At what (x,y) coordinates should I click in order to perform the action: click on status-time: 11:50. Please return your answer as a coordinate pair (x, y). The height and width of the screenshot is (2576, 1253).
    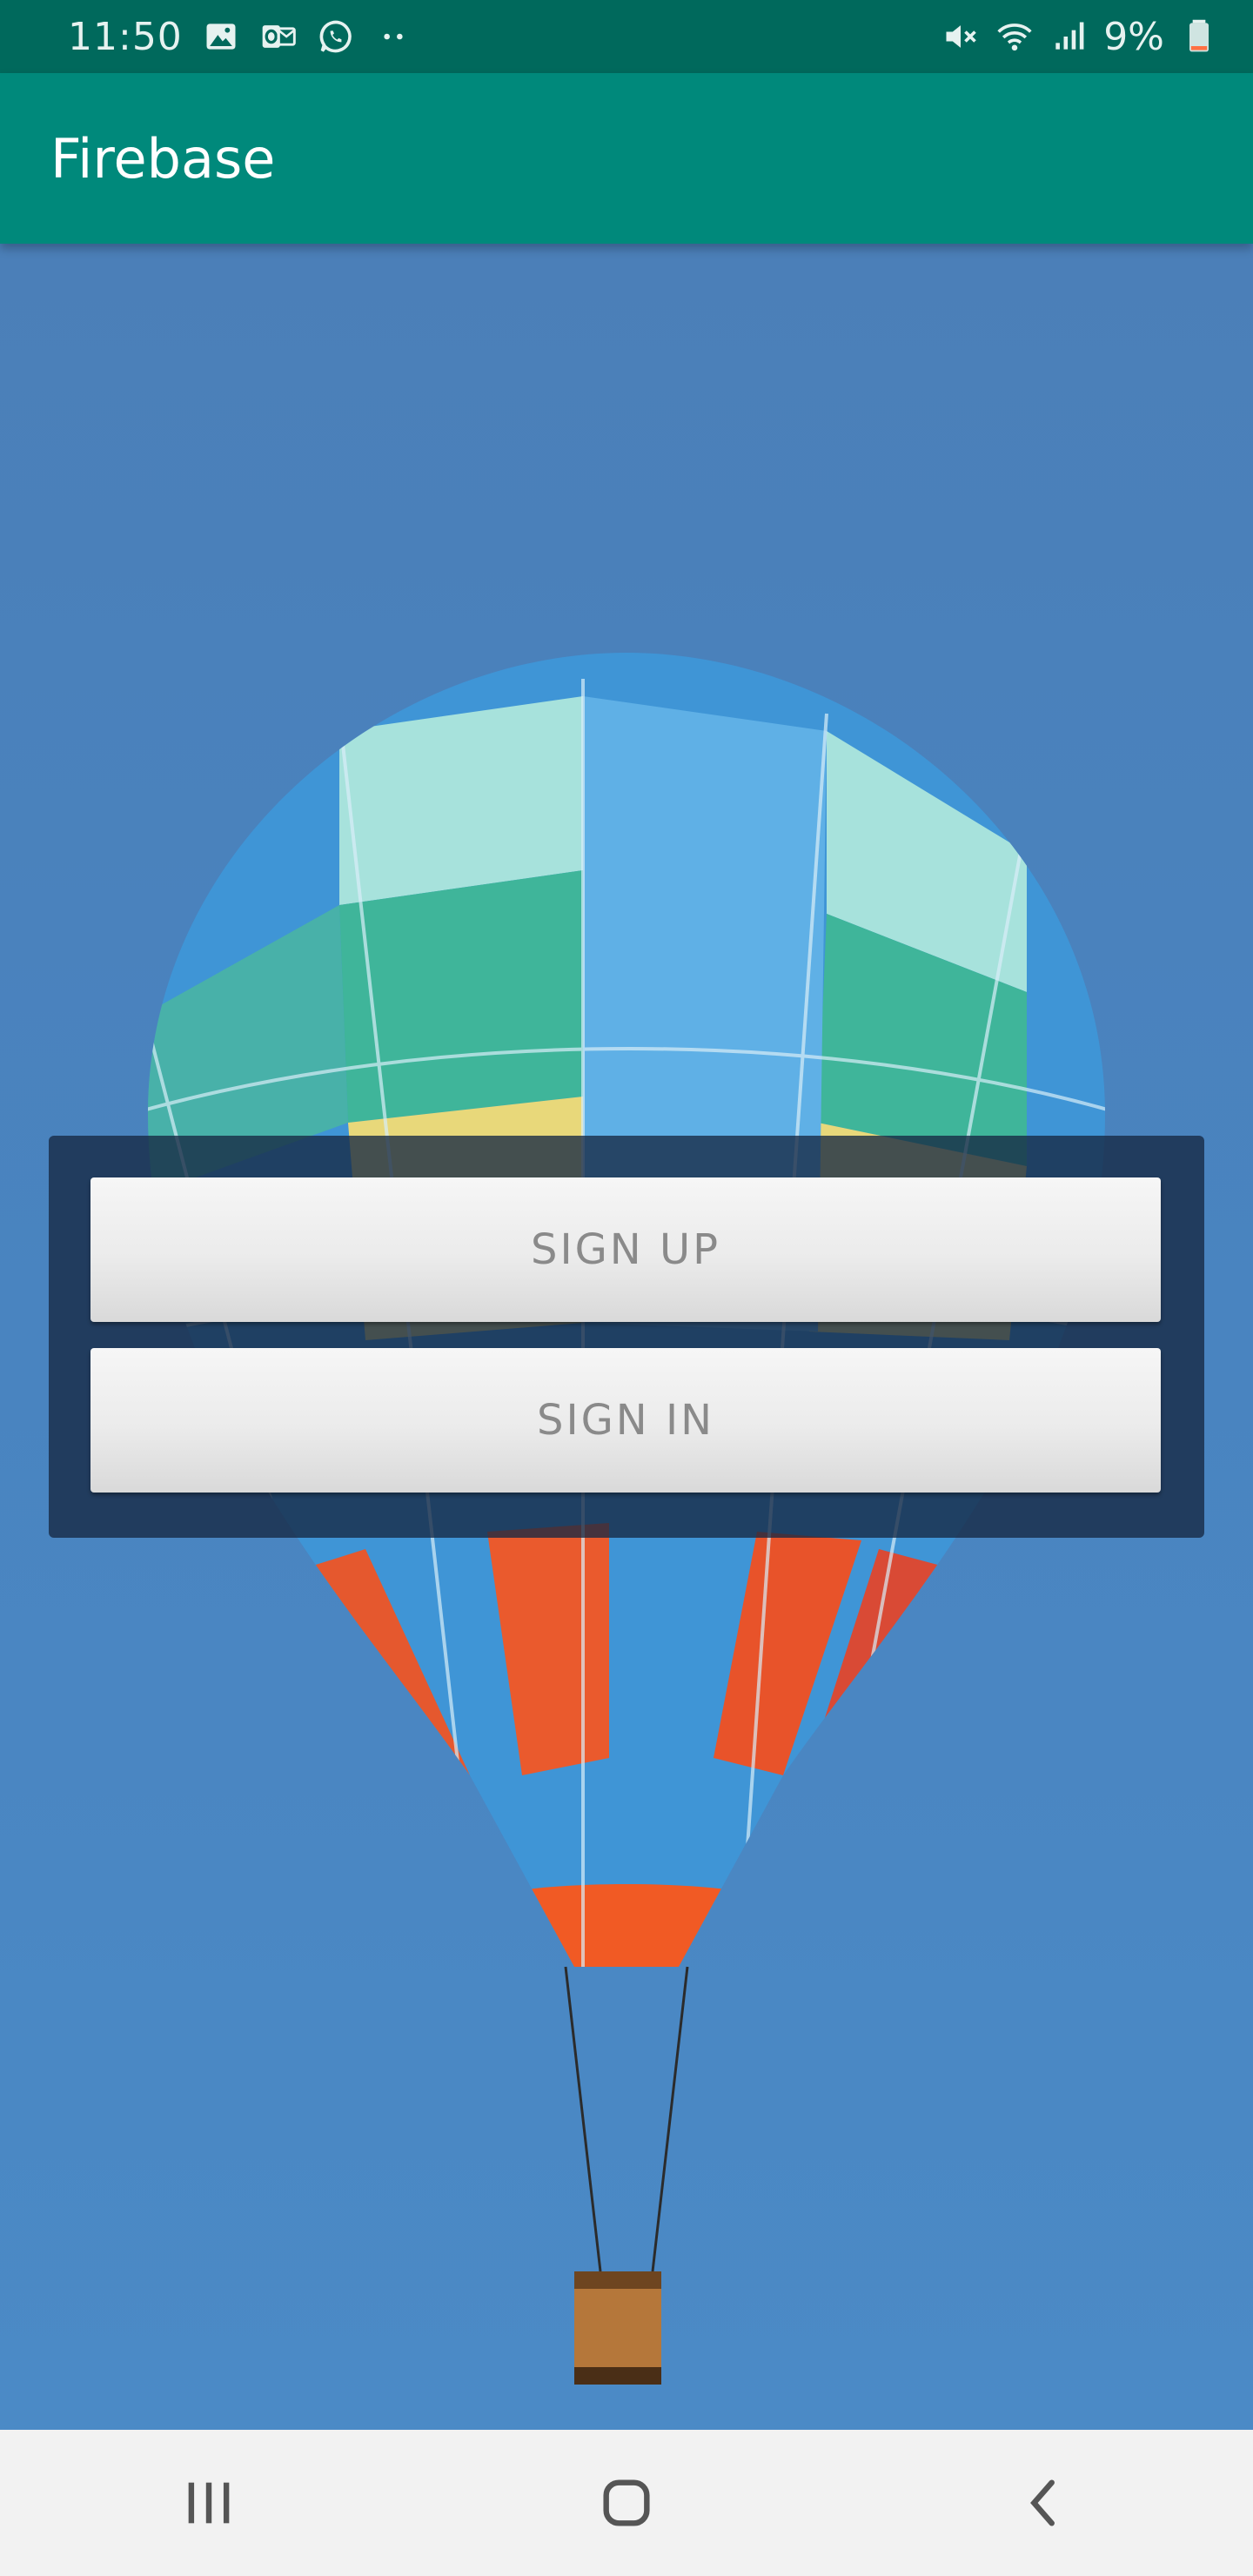
    Looking at the image, I should click on (125, 37).